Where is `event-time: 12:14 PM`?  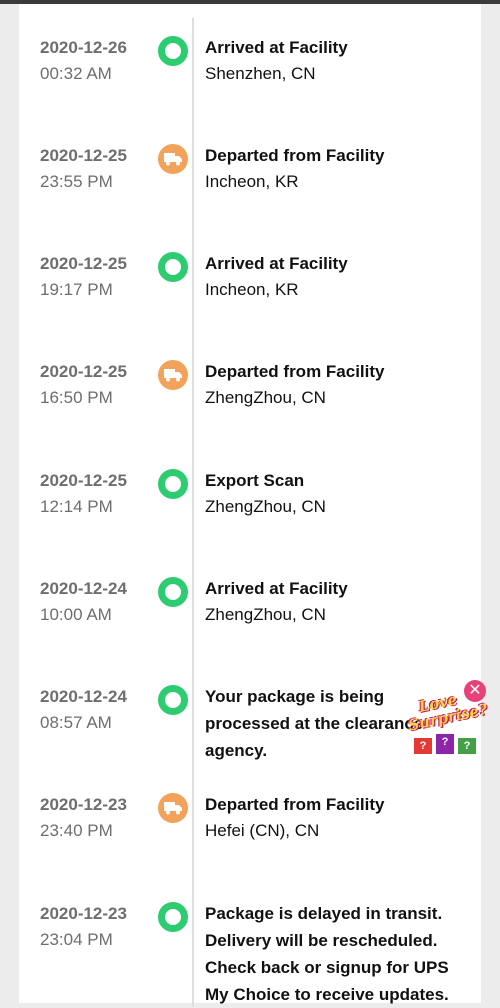 event-time: 12:14 PM is located at coordinates (76, 506).